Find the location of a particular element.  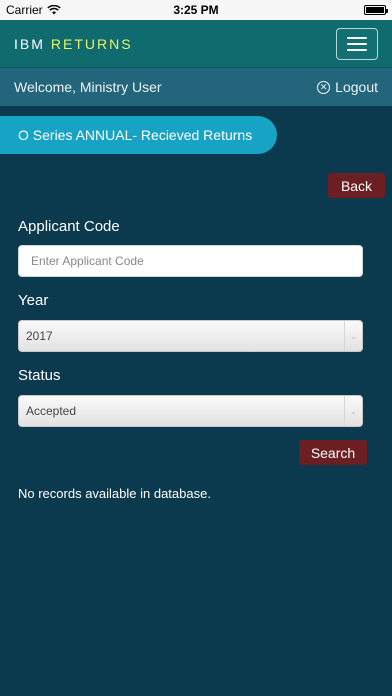

year-label: Year is located at coordinates (33, 300).